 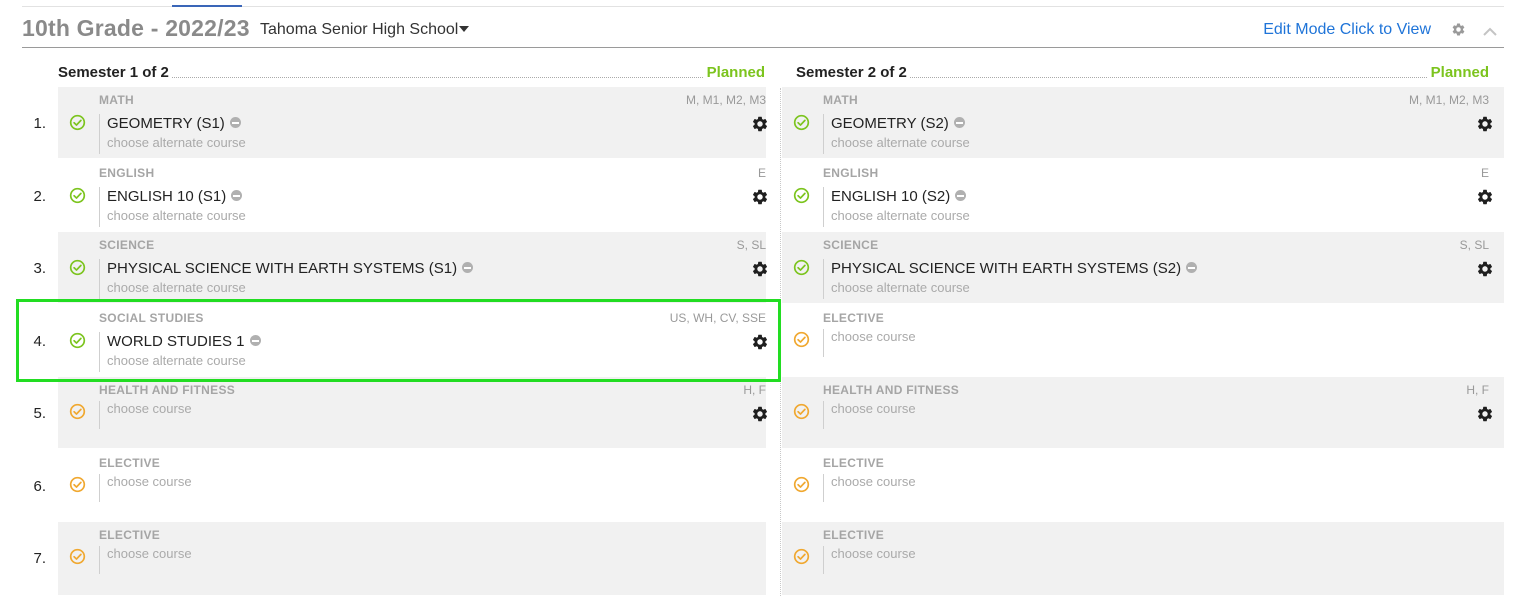 What do you see at coordinates (1014, 268) in the screenshot?
I see `course-name: PHYSICAL SCIENCE WITH EARTH SYSTEMS (S2)` at bounding box center [1014, 268].